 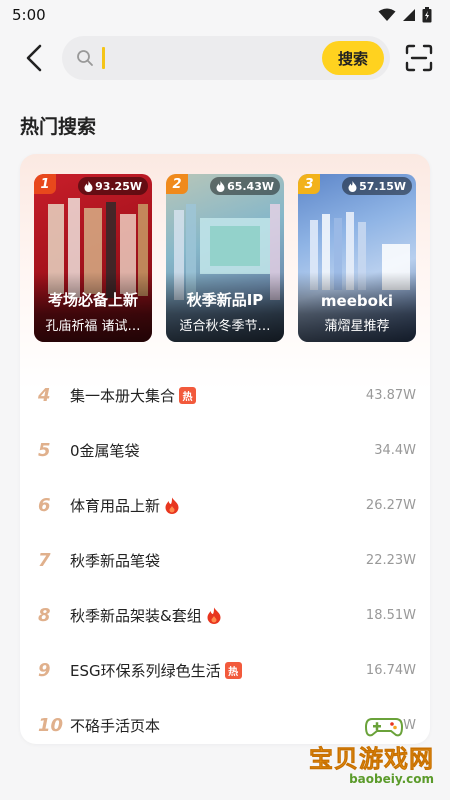 What do you see at coordinates (145, 671) in the screenshot?
I see `row-title: ESG环保系列绿色生活` at bounding box center [145, 671].